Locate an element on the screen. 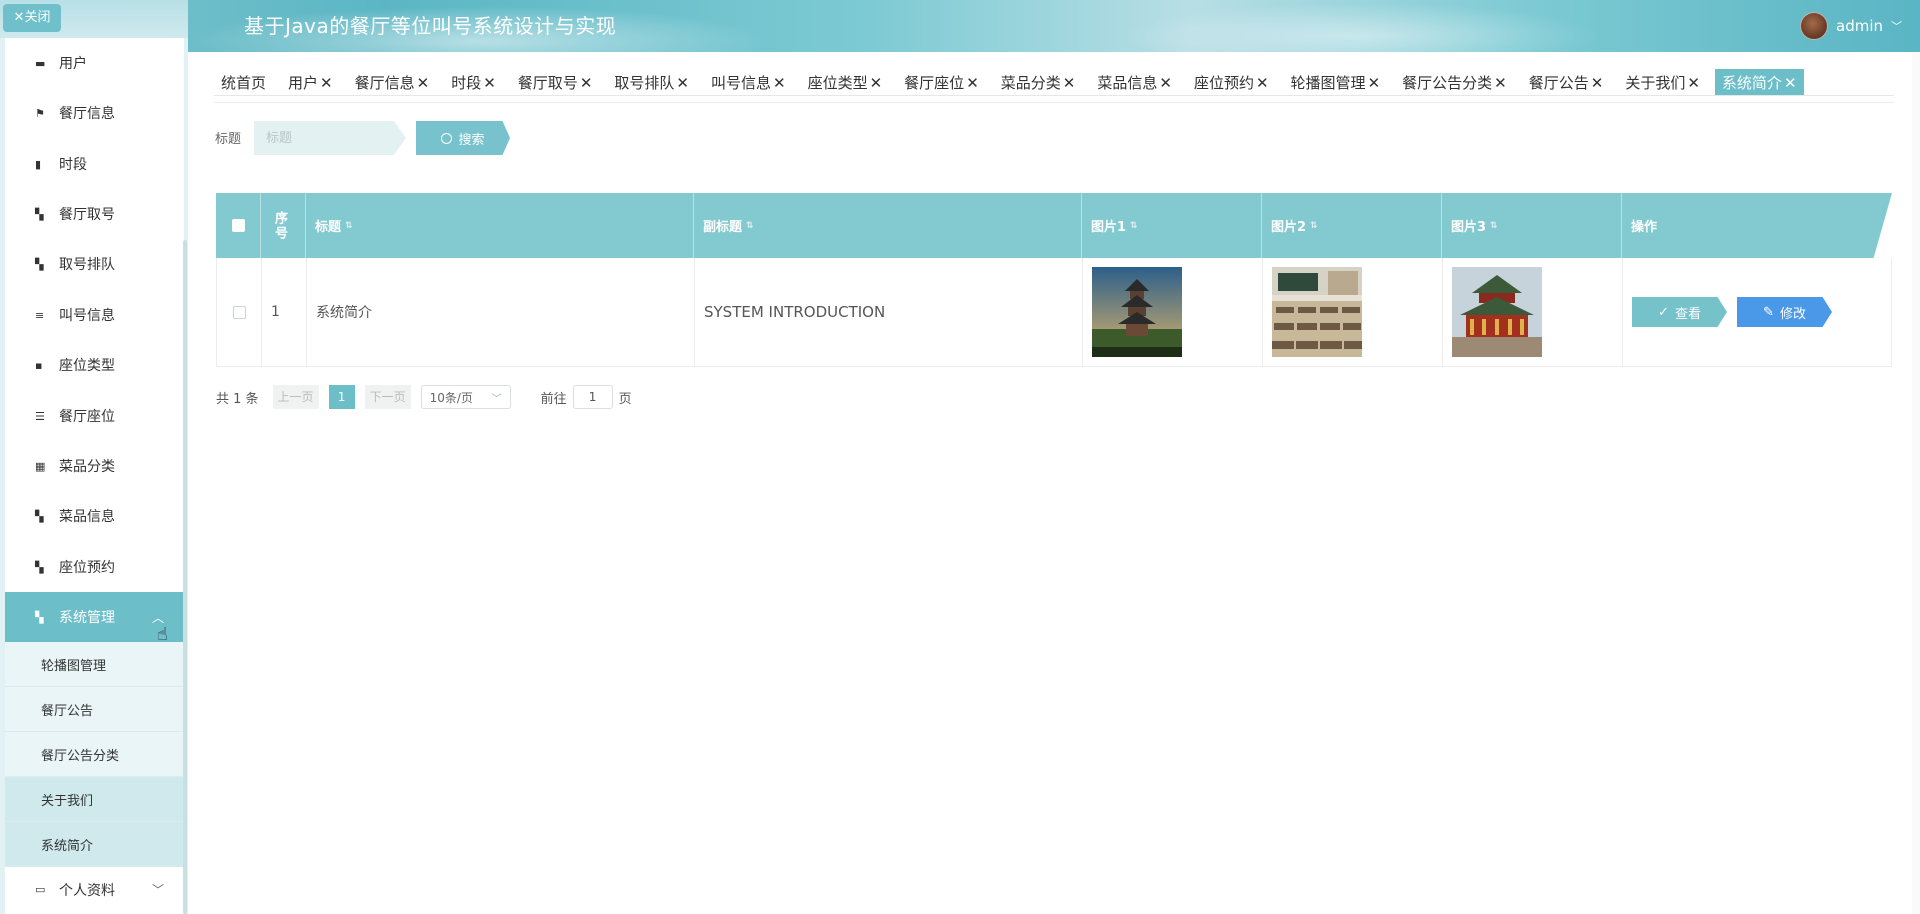  user-name: admin is located at coordinates (1859, 26).